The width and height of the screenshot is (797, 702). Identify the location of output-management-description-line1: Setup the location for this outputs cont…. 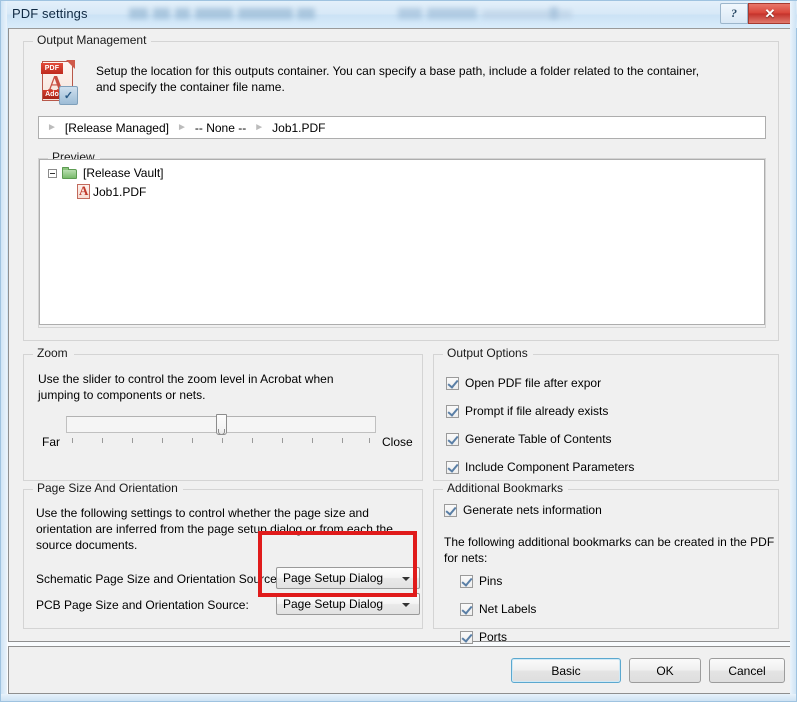
(398, 71).